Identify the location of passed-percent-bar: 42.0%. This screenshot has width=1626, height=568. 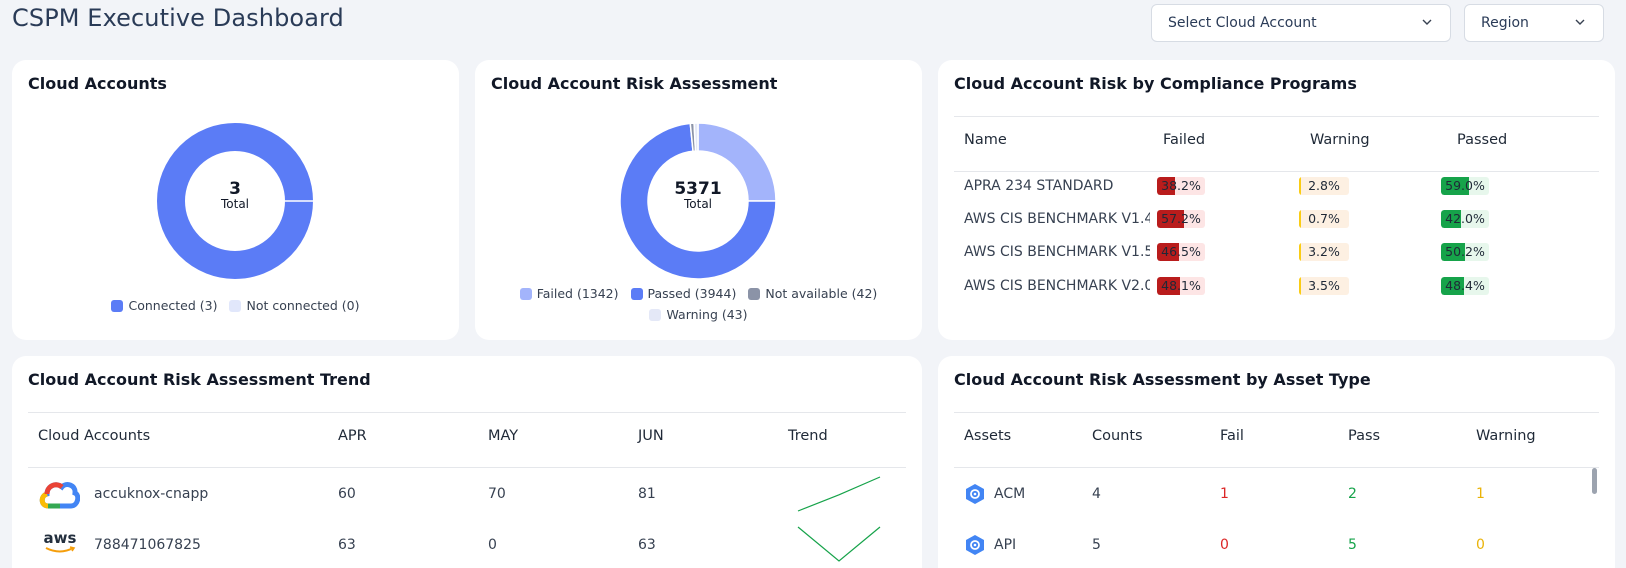
(1465, 219).